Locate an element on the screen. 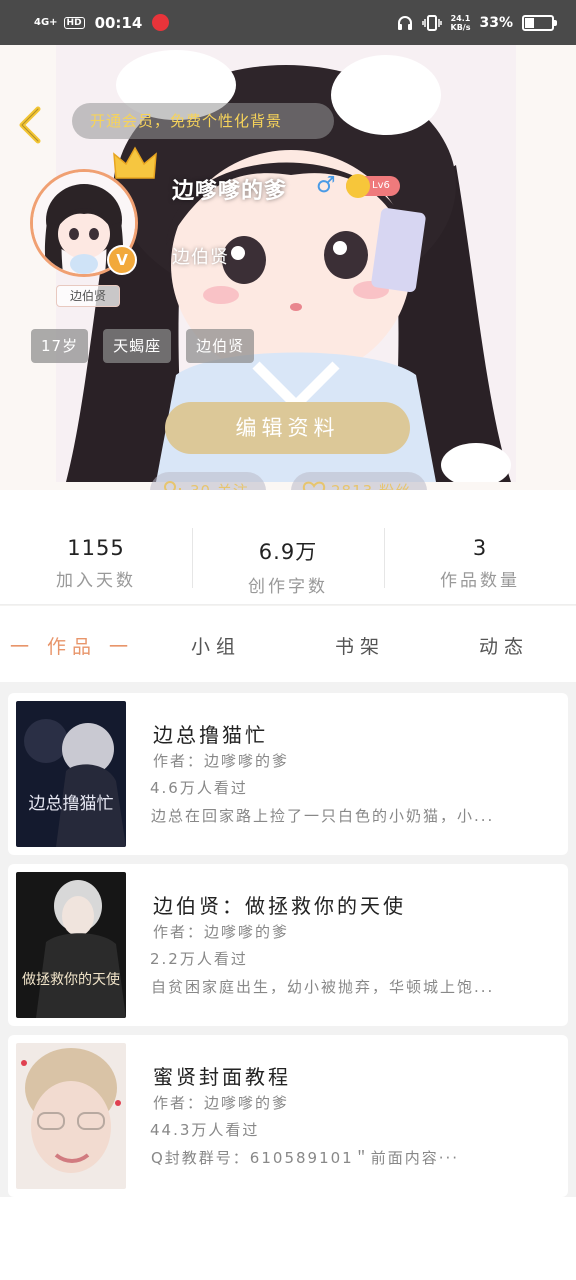 Image resolution: width=576 pixels, height=1280 pixels. tag-idol: 边伯贤 is located at coordinates (220, 346).